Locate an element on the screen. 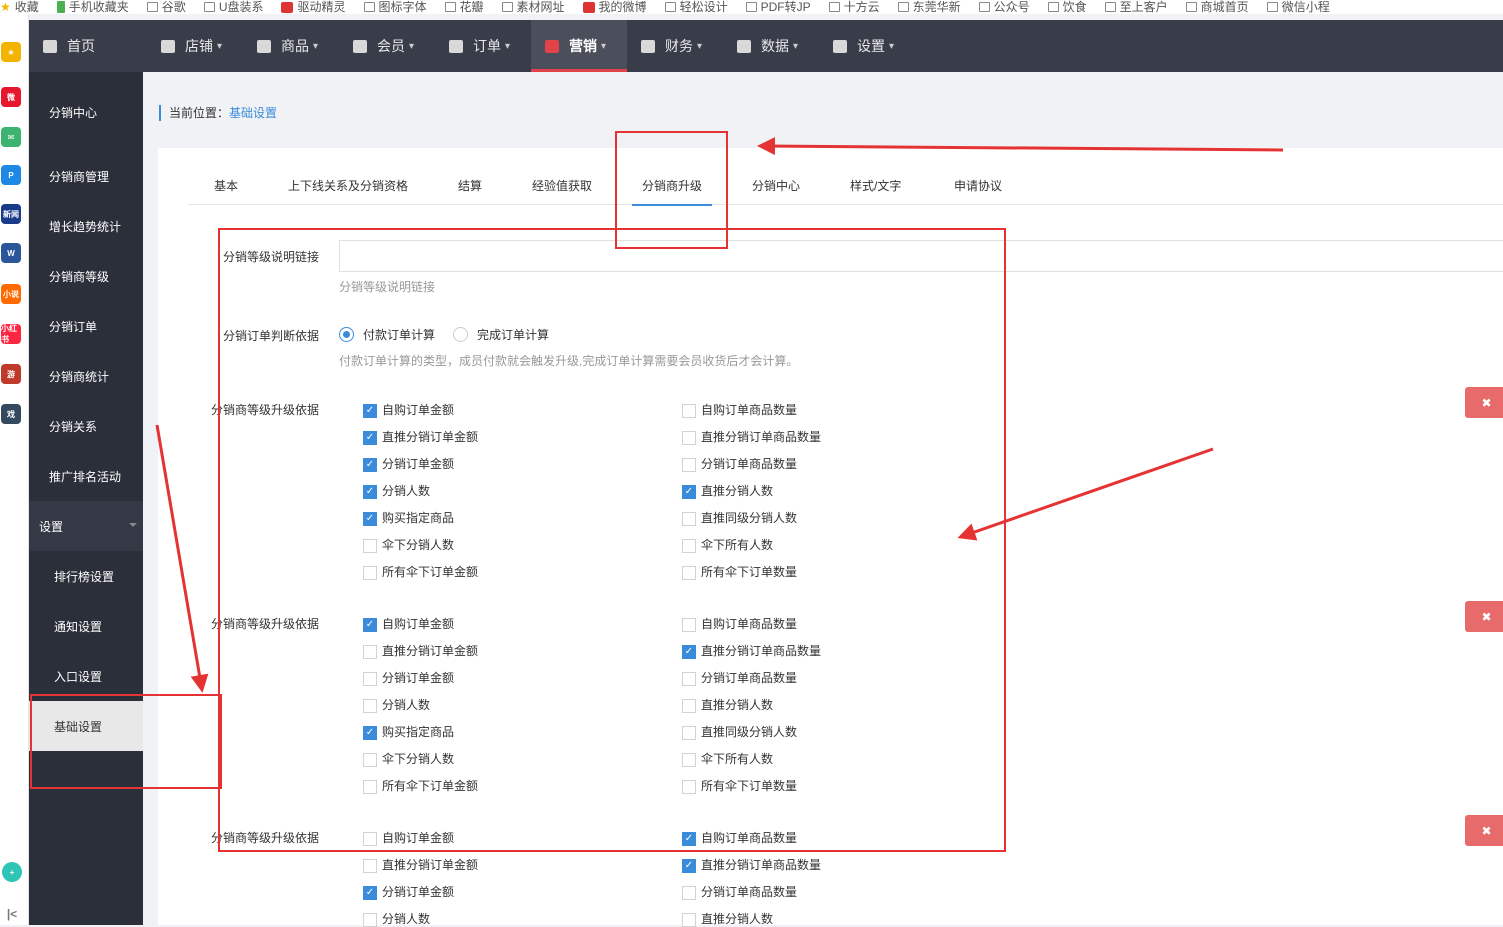  nav-item-0: 首页 is located at coordinates (88, 46).